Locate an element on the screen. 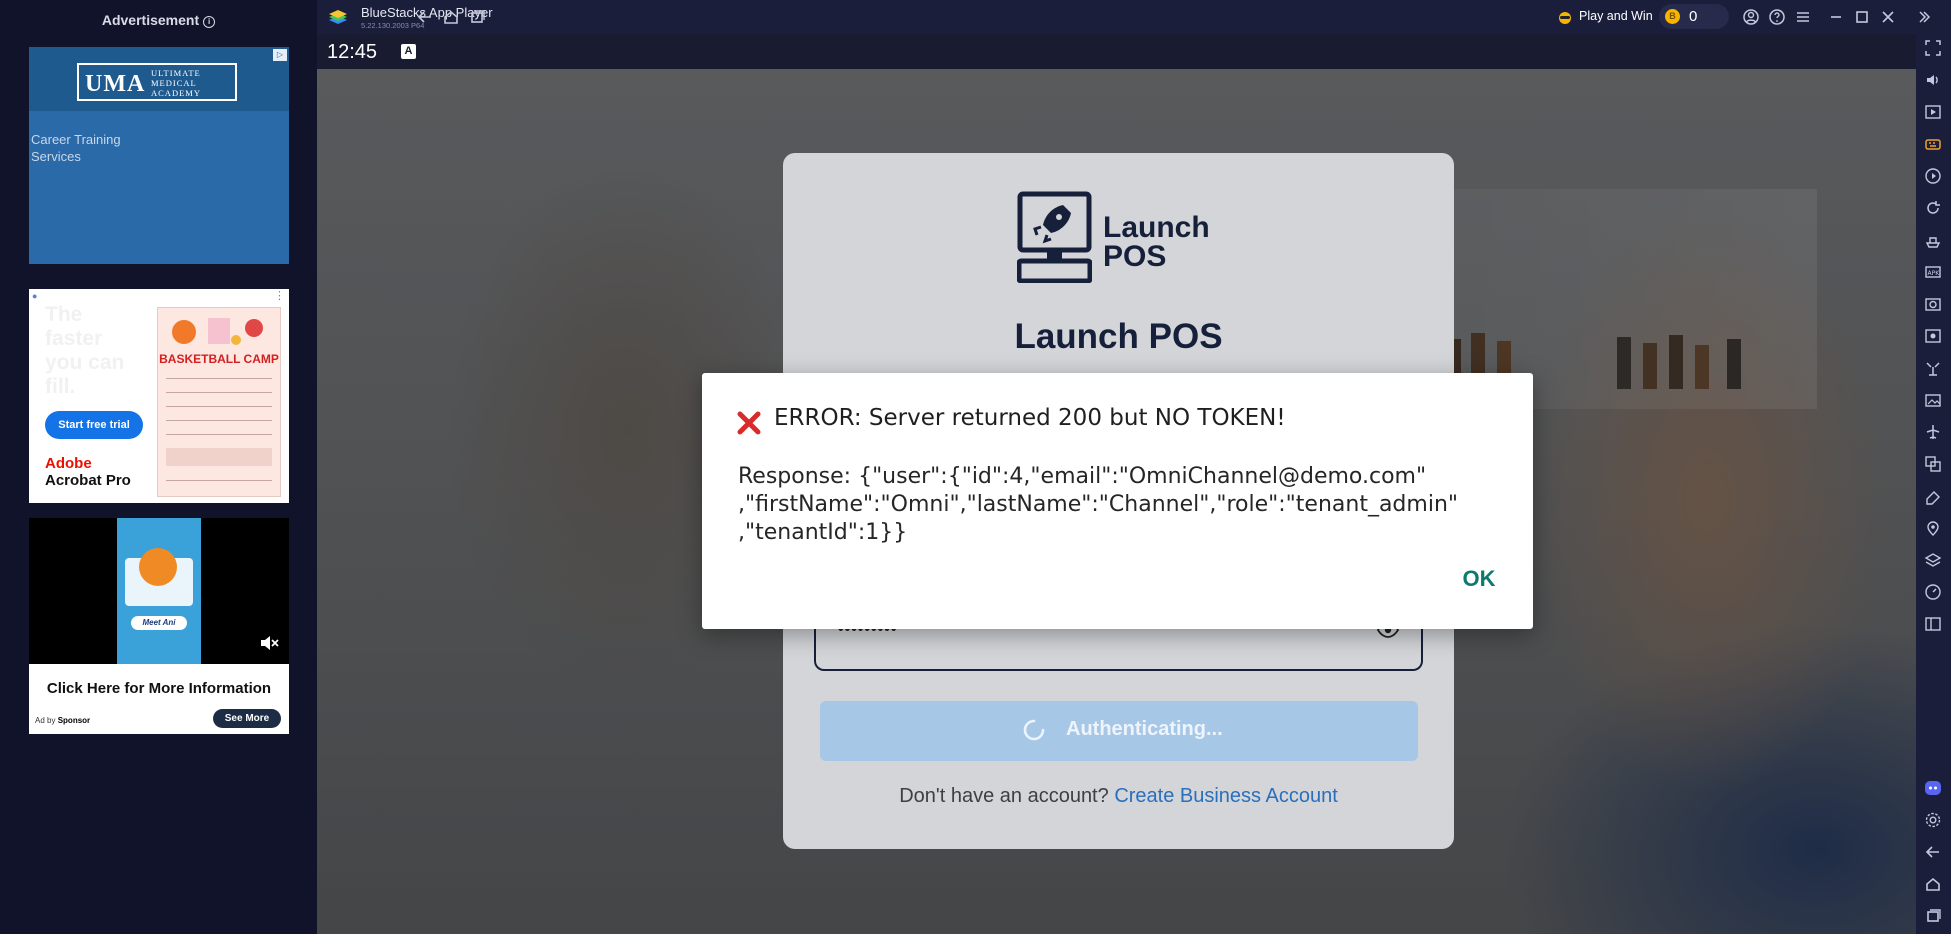 The image size is (1951, 934). fullscreen-icon is located at coordinates (1933, 48).